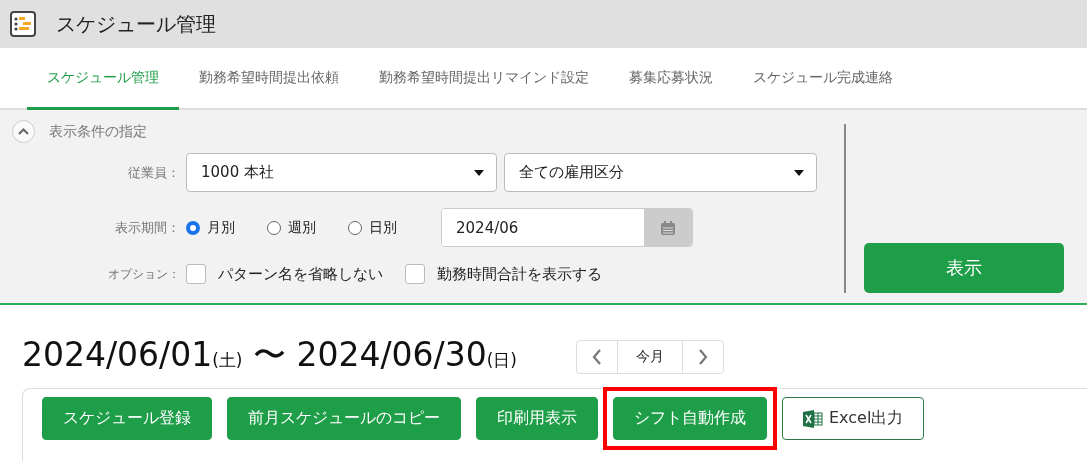 This screenshot has width=1087, height=461. I want to click on dropdown: 1000 本社, so click(341, 172).